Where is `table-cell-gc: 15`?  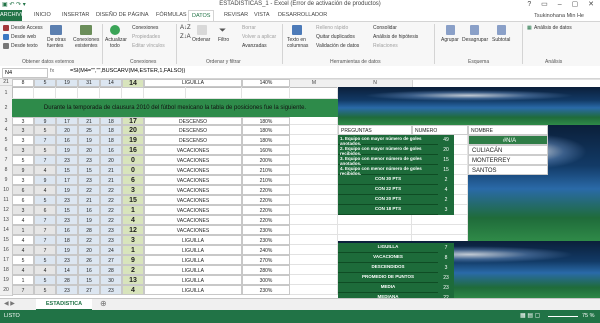 table-cell-gc: 15 is located at coordinates (89, 280).